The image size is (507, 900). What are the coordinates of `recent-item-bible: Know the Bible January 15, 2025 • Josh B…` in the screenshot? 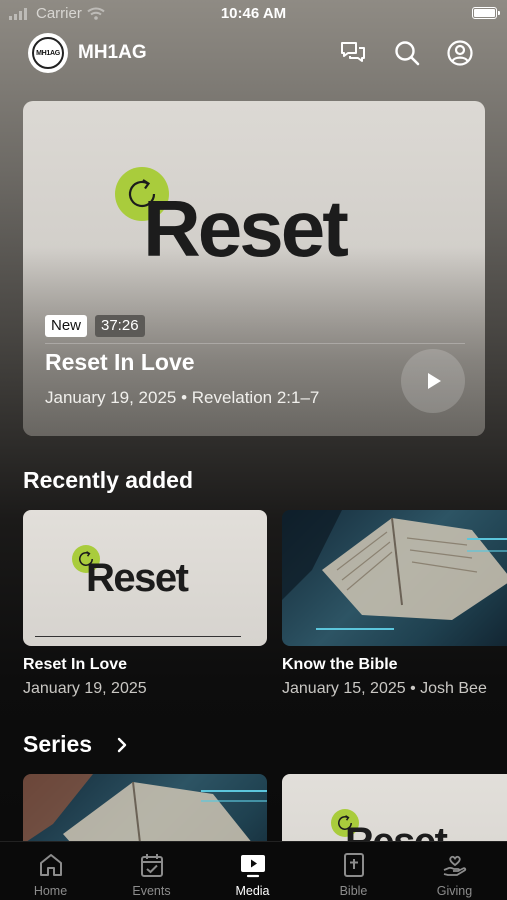 It's located at (394, 605).